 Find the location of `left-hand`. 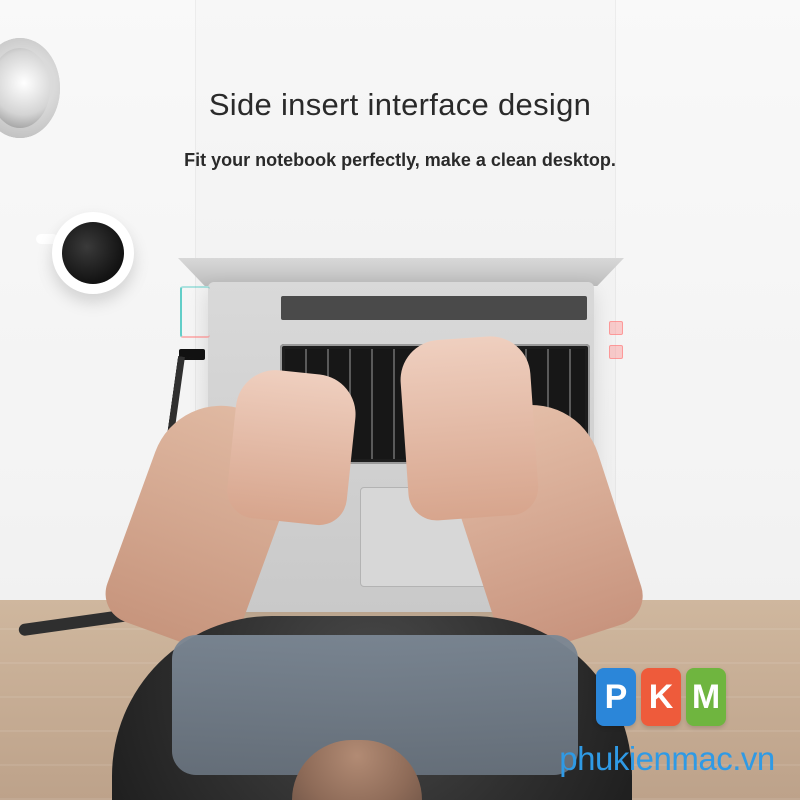

left-hand is located at coordinates (292, 447).